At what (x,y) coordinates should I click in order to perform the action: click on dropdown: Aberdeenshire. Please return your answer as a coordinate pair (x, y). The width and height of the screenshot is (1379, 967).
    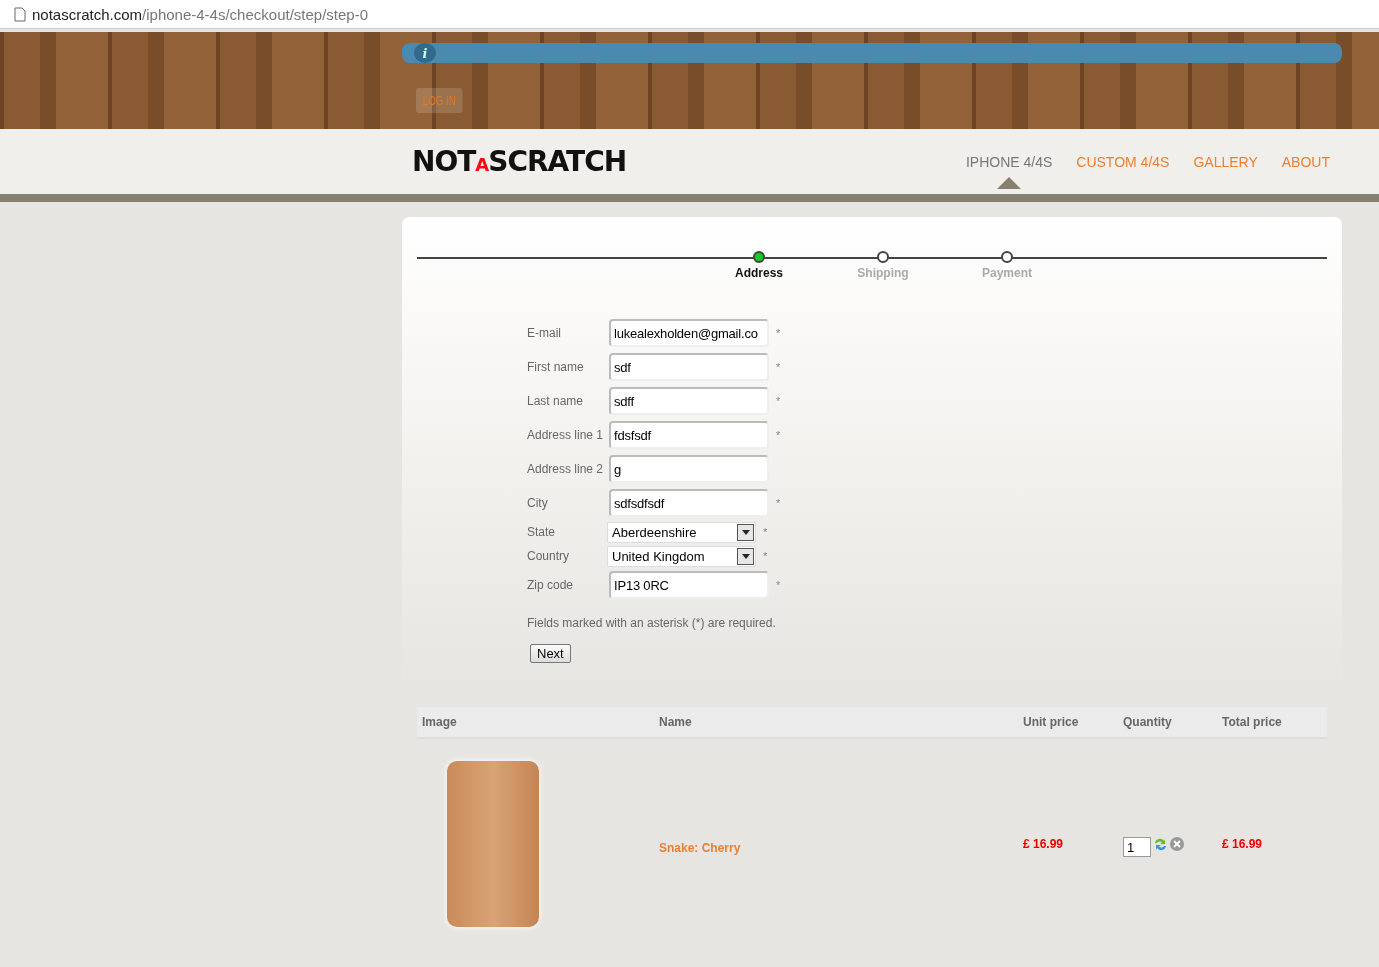
    Looking at the image, I should click on (681, 532).